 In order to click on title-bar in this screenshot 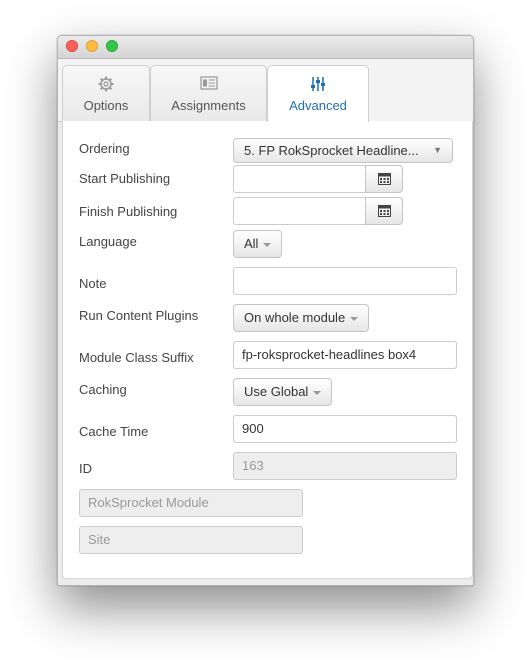, I will do `click(265, 47)`.